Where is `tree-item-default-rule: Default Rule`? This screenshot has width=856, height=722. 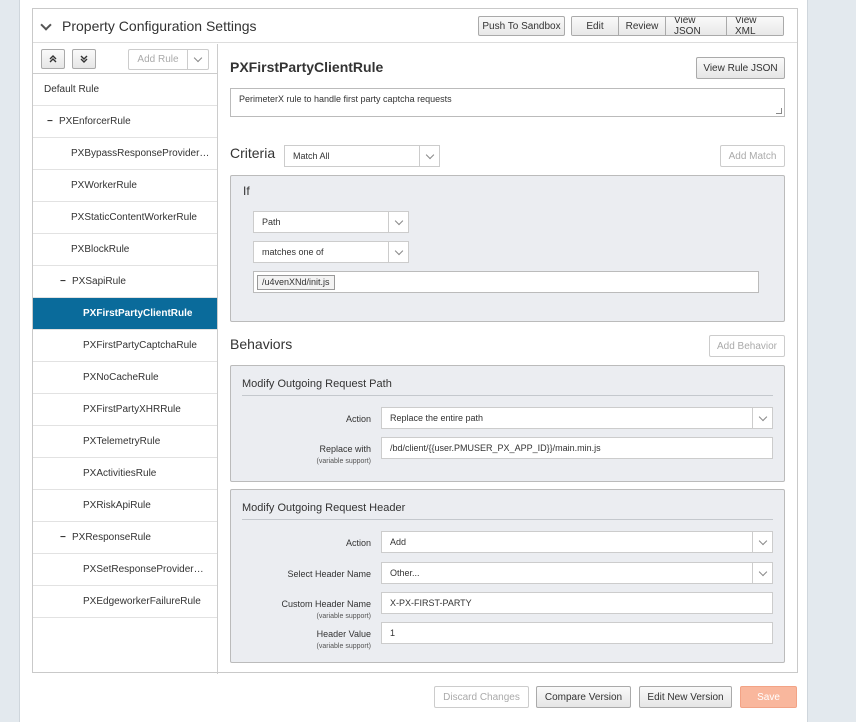 tree-item-default-rule: Default Rule is located at coordinates (125, 90).